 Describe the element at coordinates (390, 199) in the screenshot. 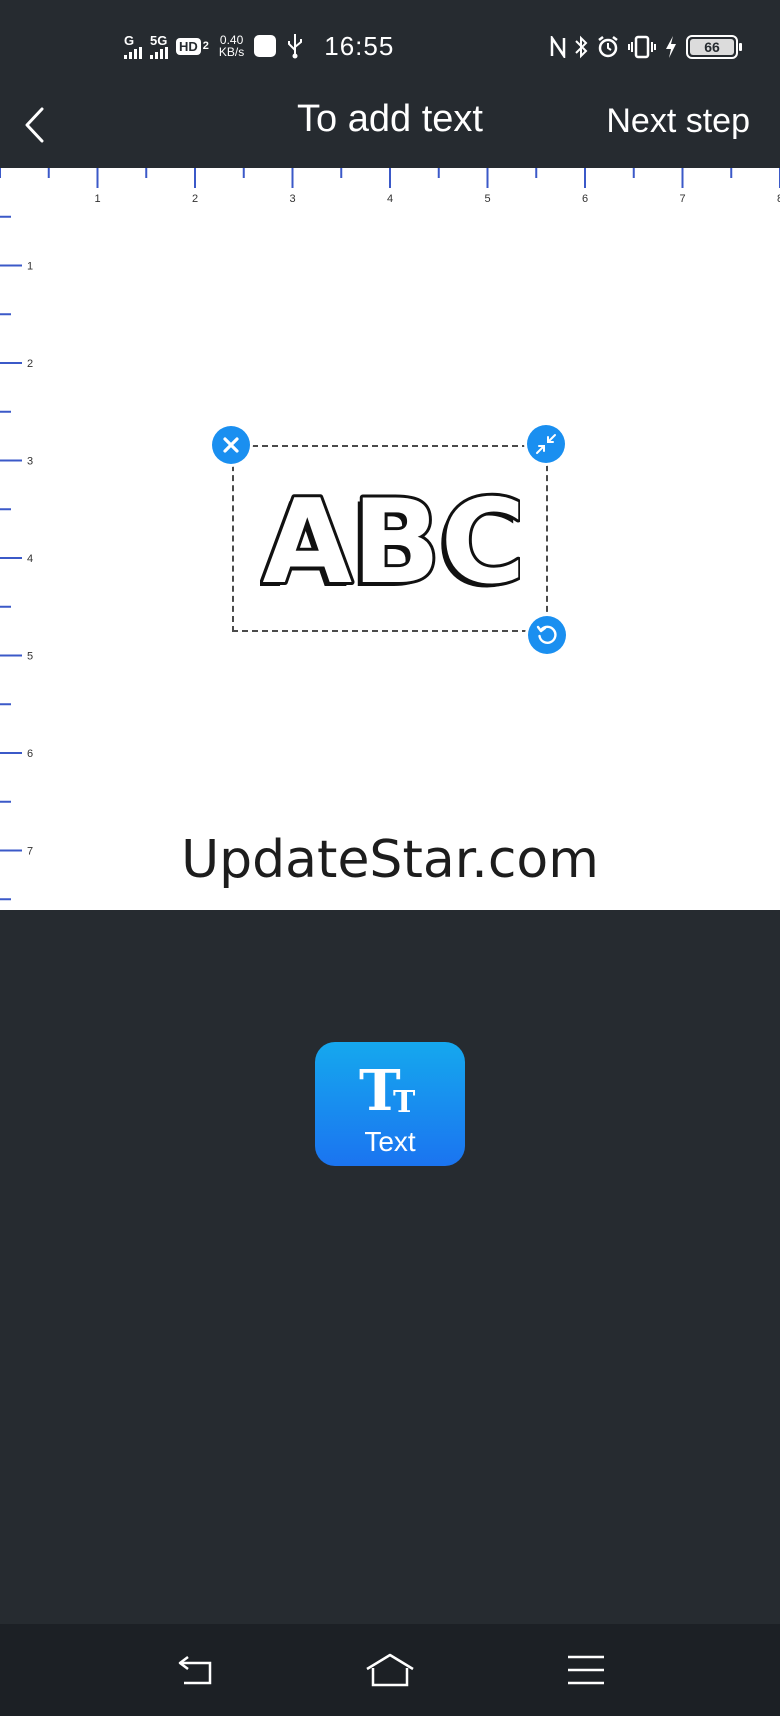

I see `ruler-label-horizontal: 4` at that location.